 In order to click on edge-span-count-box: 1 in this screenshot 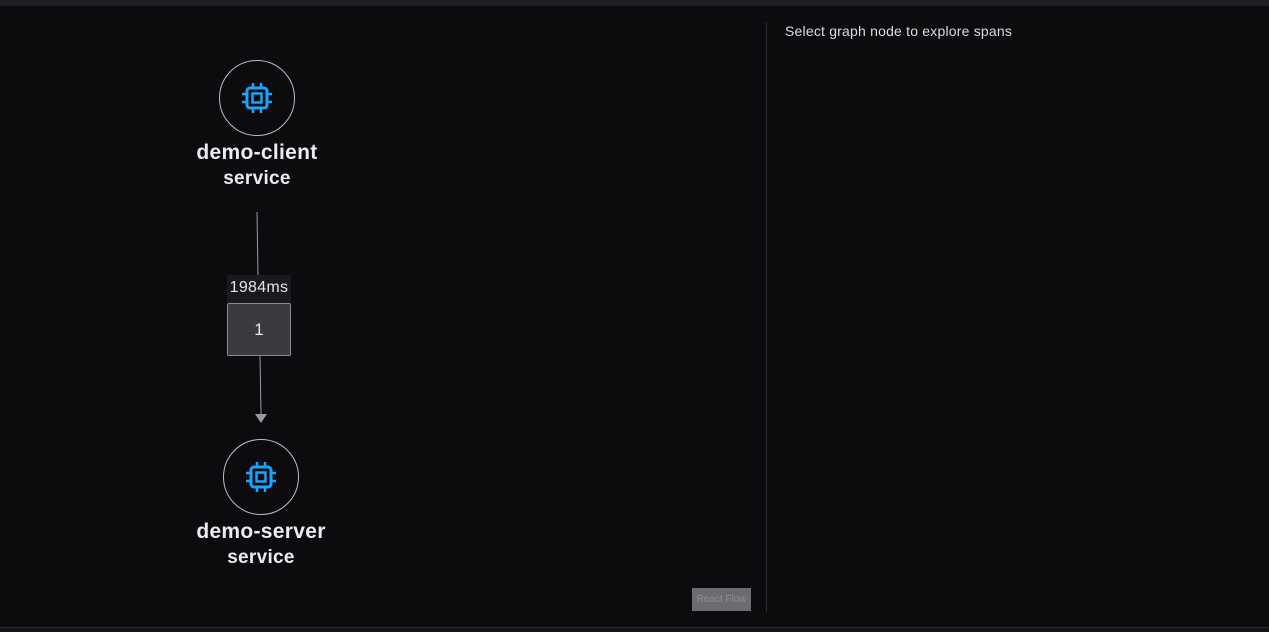, I will do `click(259, 329)`.